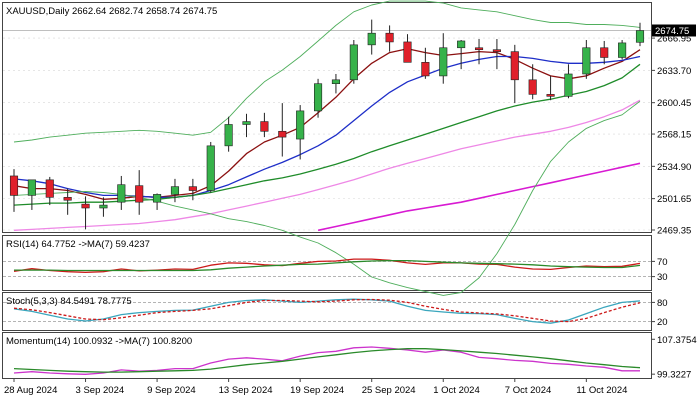  Describe the element at coordinates (246, 390) in the screenshot. I see `date-tick-label: 13 Sep 2024` at that location.